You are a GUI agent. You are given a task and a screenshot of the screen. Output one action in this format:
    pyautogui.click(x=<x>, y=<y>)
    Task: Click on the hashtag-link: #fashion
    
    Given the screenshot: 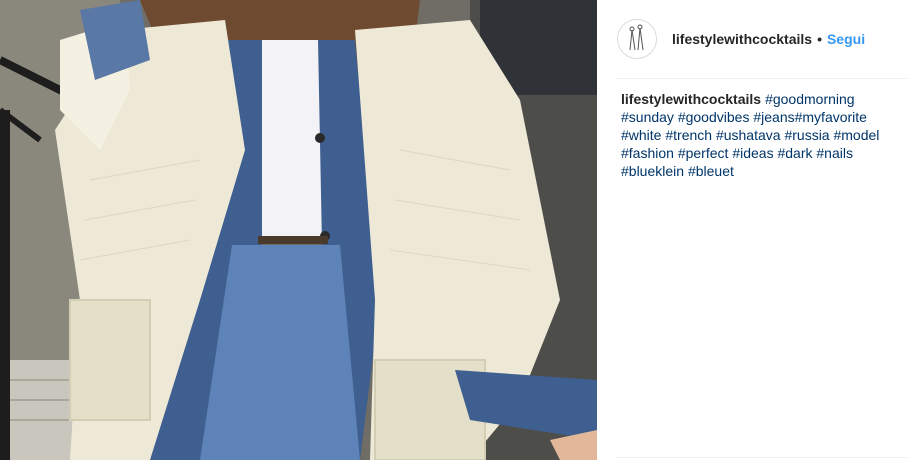 What is the action you would take?
    pyautogui.click(x=647, y=153)
    